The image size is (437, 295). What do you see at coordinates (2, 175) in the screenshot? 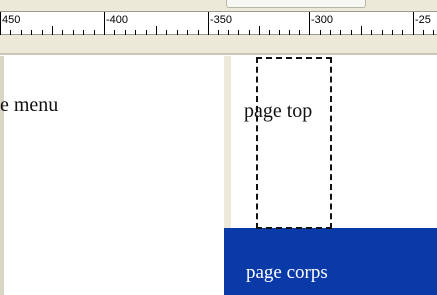
I see `canvas-left-border` at bounding box center [2, 175].